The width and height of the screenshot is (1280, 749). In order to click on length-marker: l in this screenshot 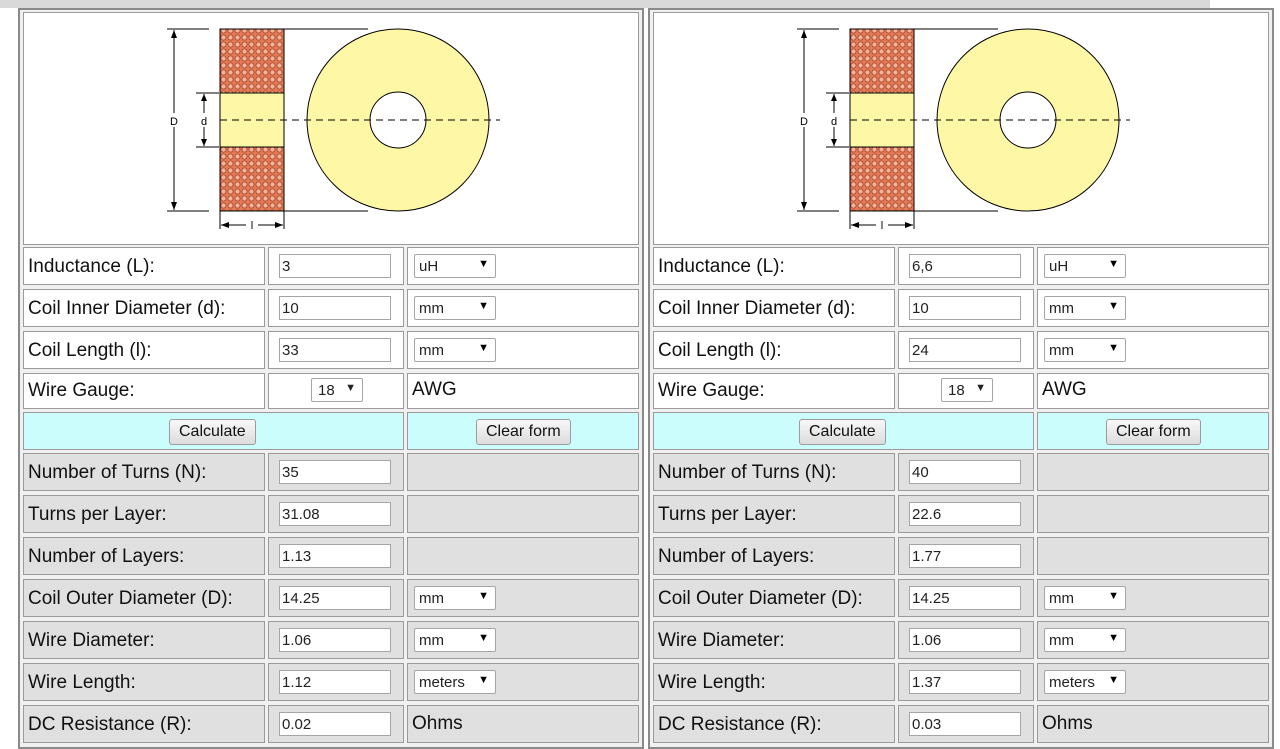, I will do `click(882, 226)`.